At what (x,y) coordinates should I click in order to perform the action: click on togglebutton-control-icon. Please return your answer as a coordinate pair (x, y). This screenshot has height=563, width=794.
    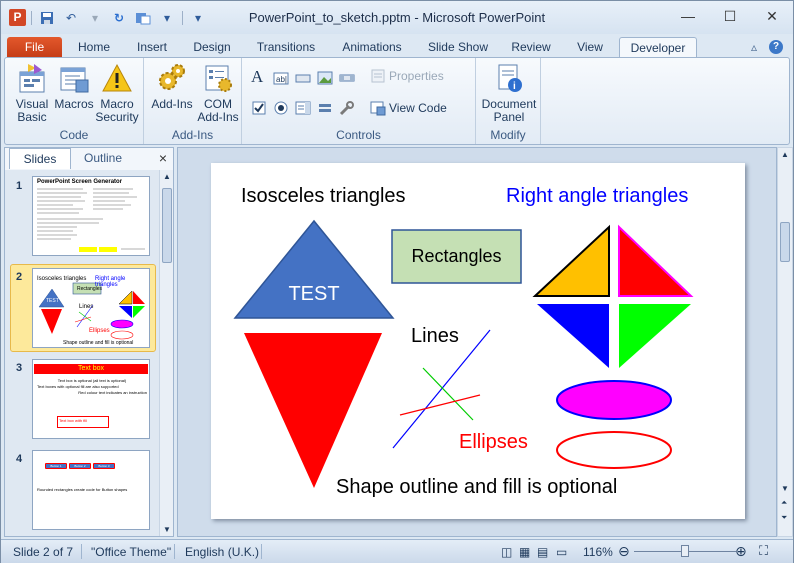
    Looking at the image, I should click on (325, 108).